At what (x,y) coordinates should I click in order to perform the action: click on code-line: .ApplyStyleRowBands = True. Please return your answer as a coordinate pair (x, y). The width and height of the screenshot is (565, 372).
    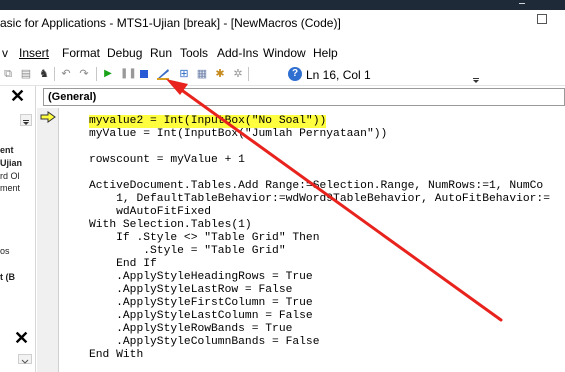
    Looking at the image, I should click on (191, 329).